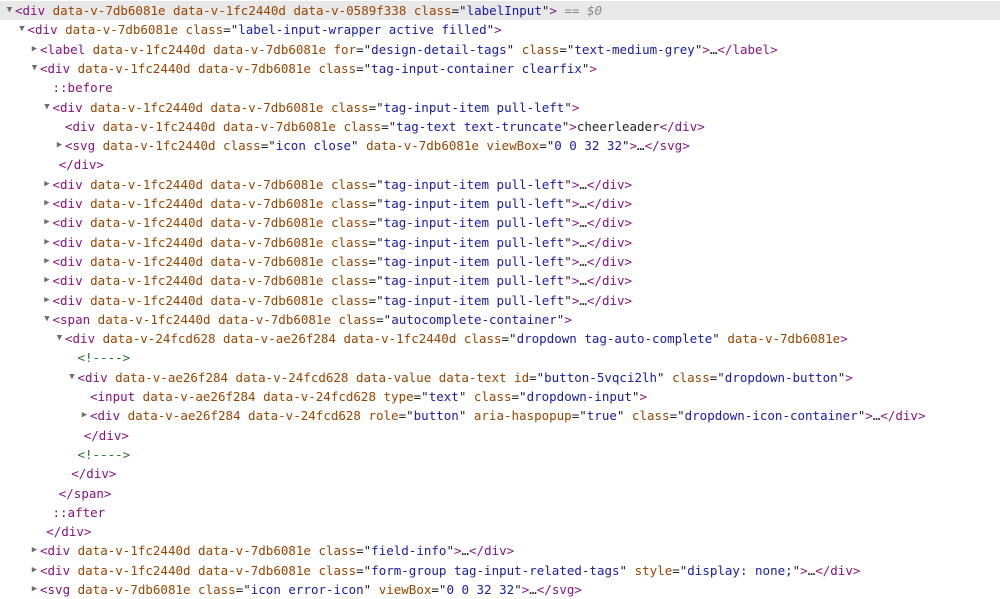 The width and height of the screenshot is (1000, 599). Describe the element at coordinates (476, 68) in the screenshot. I see `attribute-value: tag-input-container clearfix` at that location.